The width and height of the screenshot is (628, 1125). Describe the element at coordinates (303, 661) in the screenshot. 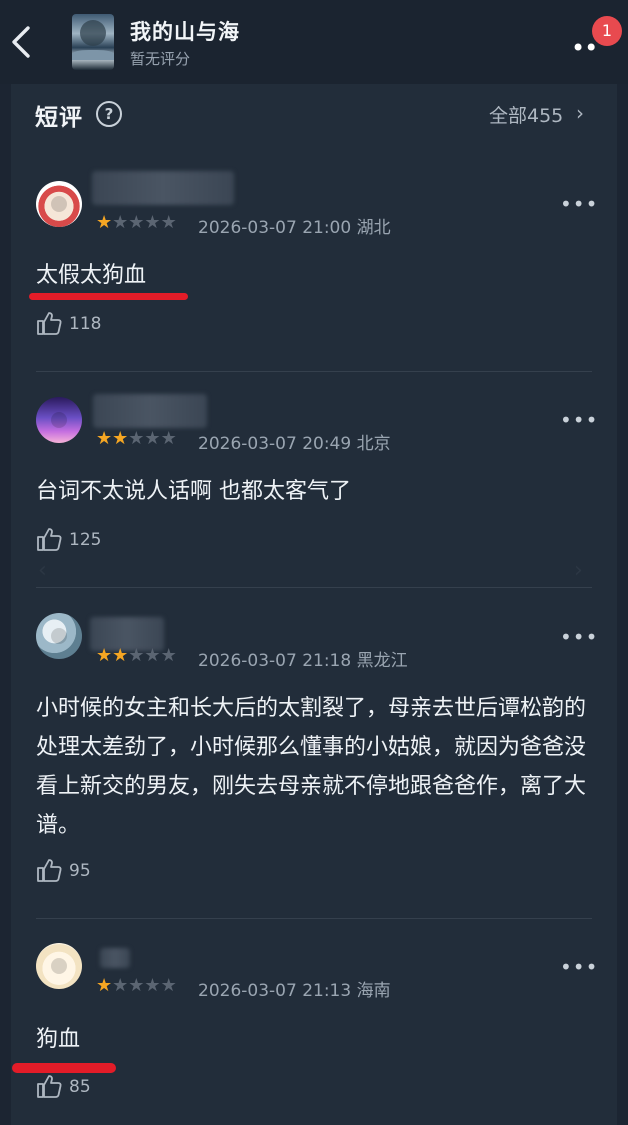

I see `review-meta: 2026-03-07 21:18 黑龙江` at that location.